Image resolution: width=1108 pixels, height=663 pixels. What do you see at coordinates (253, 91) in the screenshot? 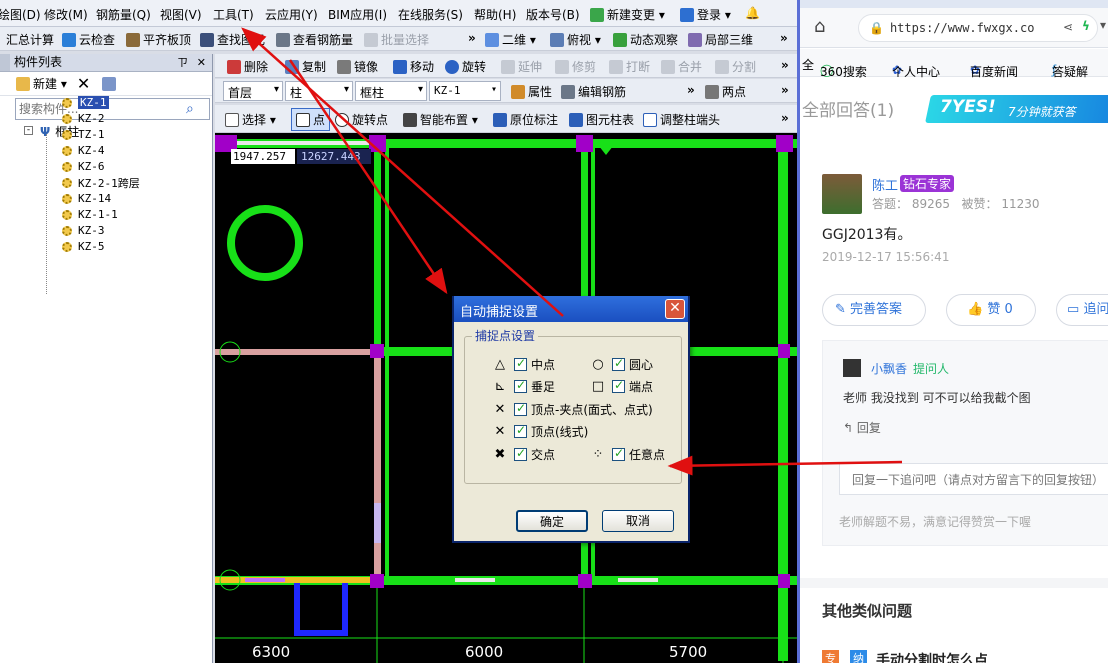
I see `floor-select: 首层` at bounding box center [253, 91].